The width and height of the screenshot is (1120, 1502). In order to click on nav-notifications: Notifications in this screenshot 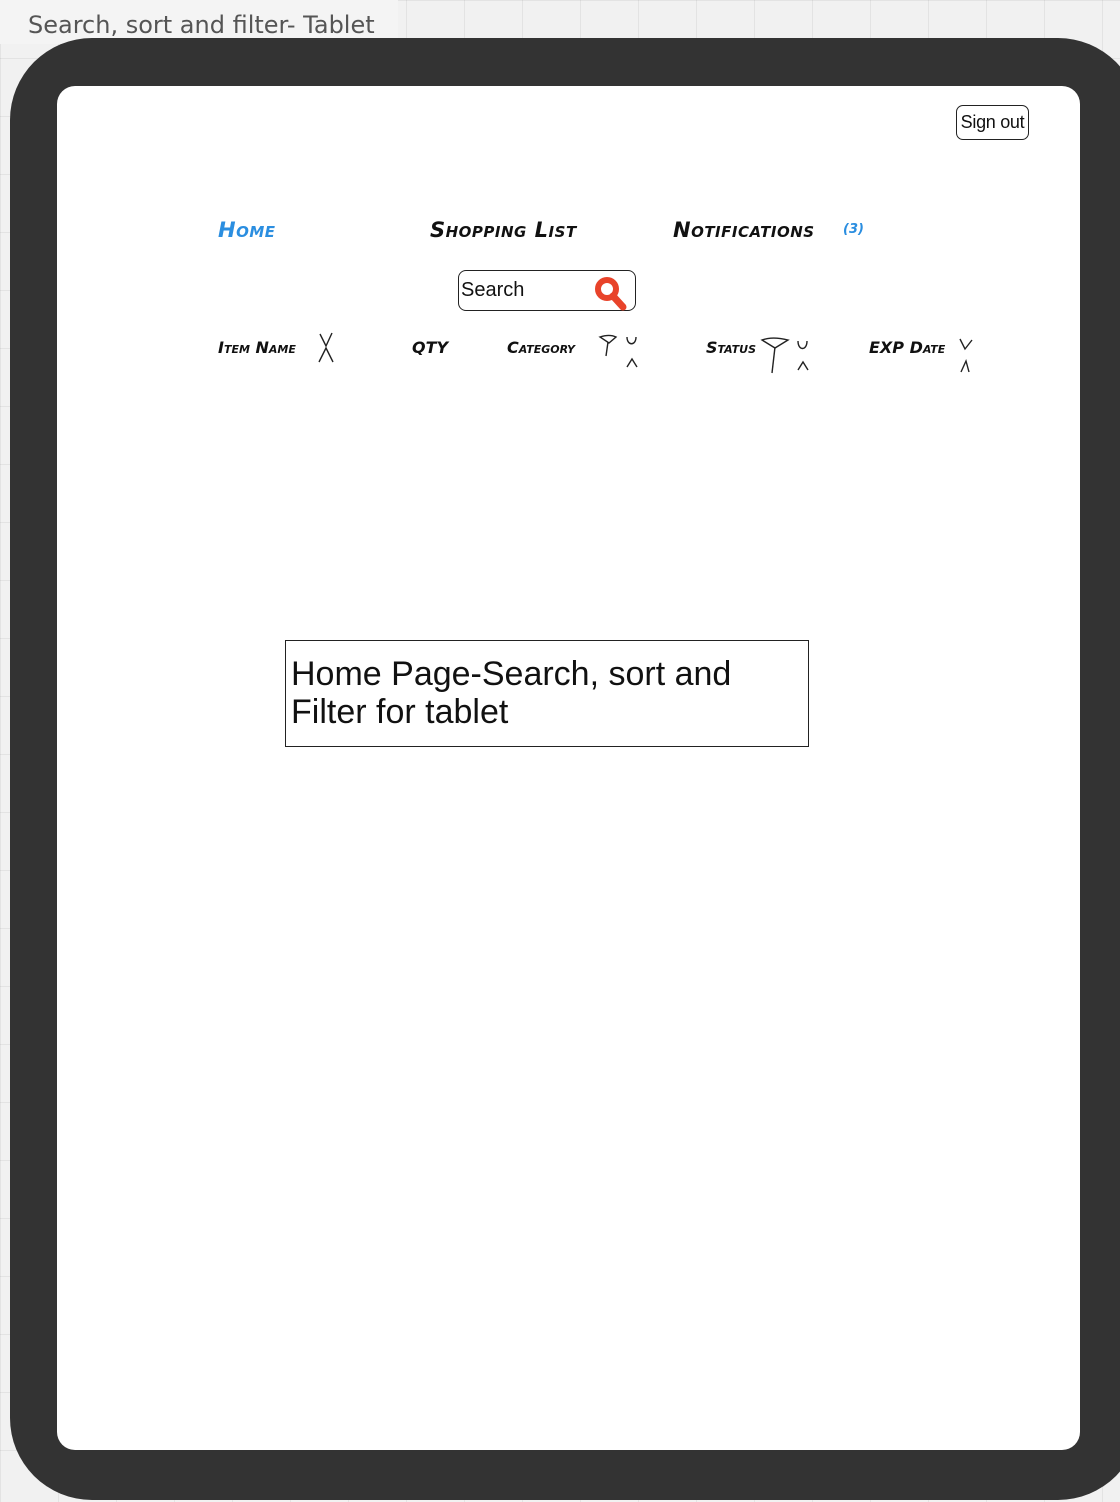, I will do `click(744, 230)`.